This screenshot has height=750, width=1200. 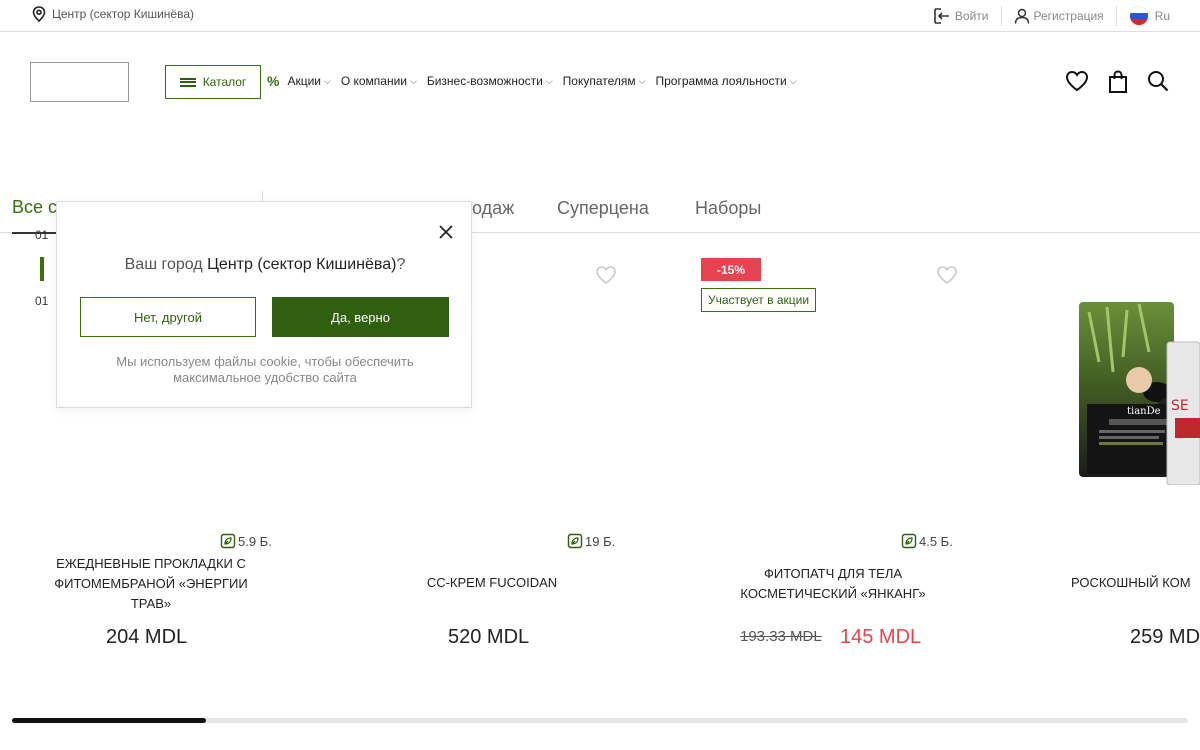 I want to click on nav-label: Акции, so click(x=304, y=81).